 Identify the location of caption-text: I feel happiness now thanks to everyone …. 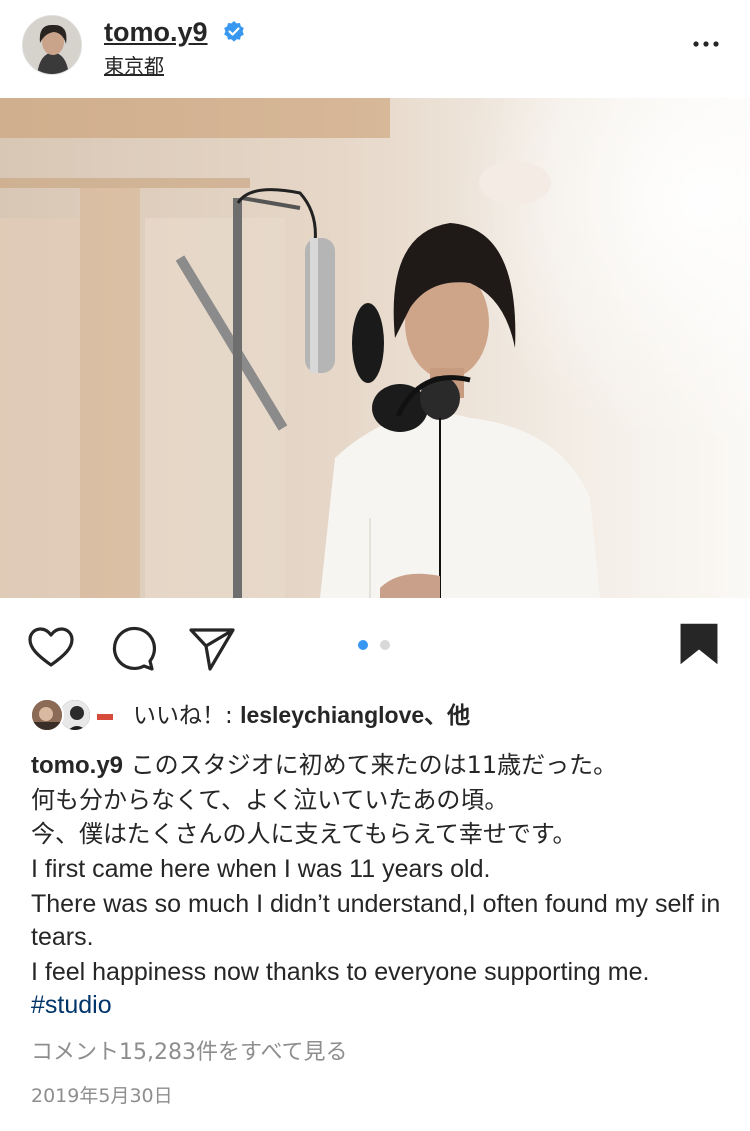
(340, 972).